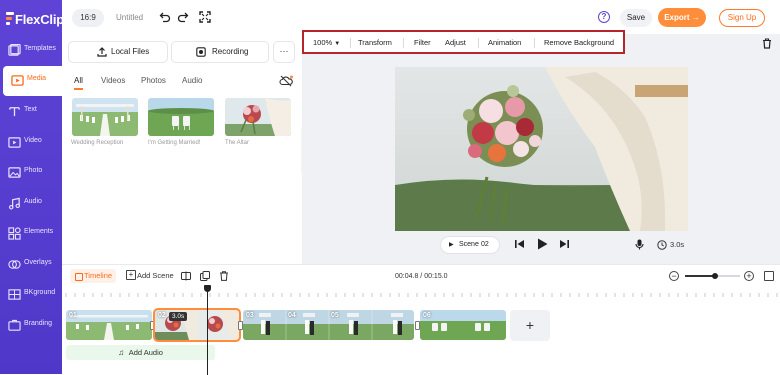 The image size is (780, 375). What do you see at coordinates (31, 51) in the screenshot?
I see `sidebar-item-templates: Templates` at bounding box center [31, 51].